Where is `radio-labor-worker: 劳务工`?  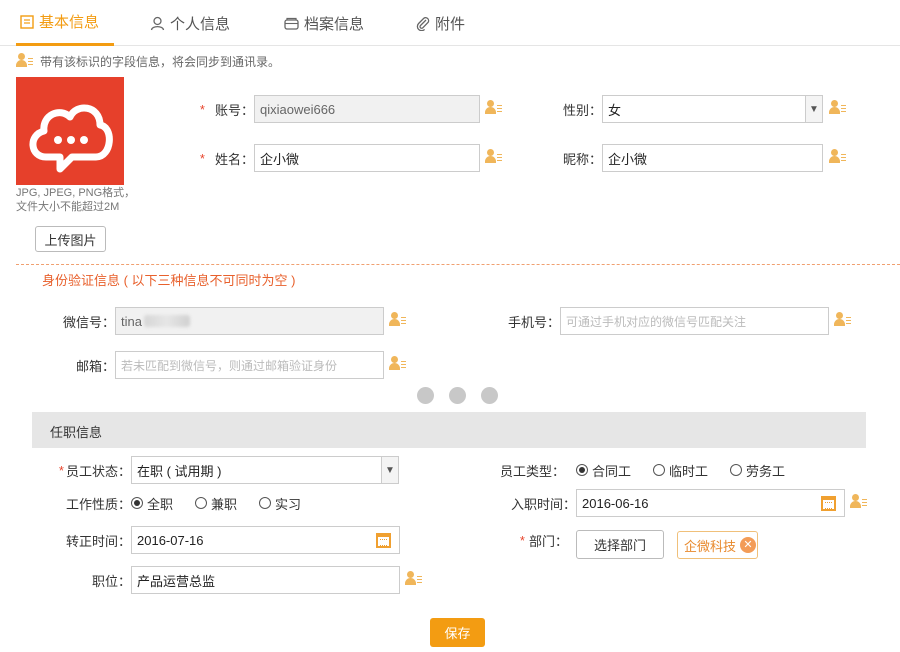 radio-labor-worker: 劳务工 is located at coordinates (757, 470).